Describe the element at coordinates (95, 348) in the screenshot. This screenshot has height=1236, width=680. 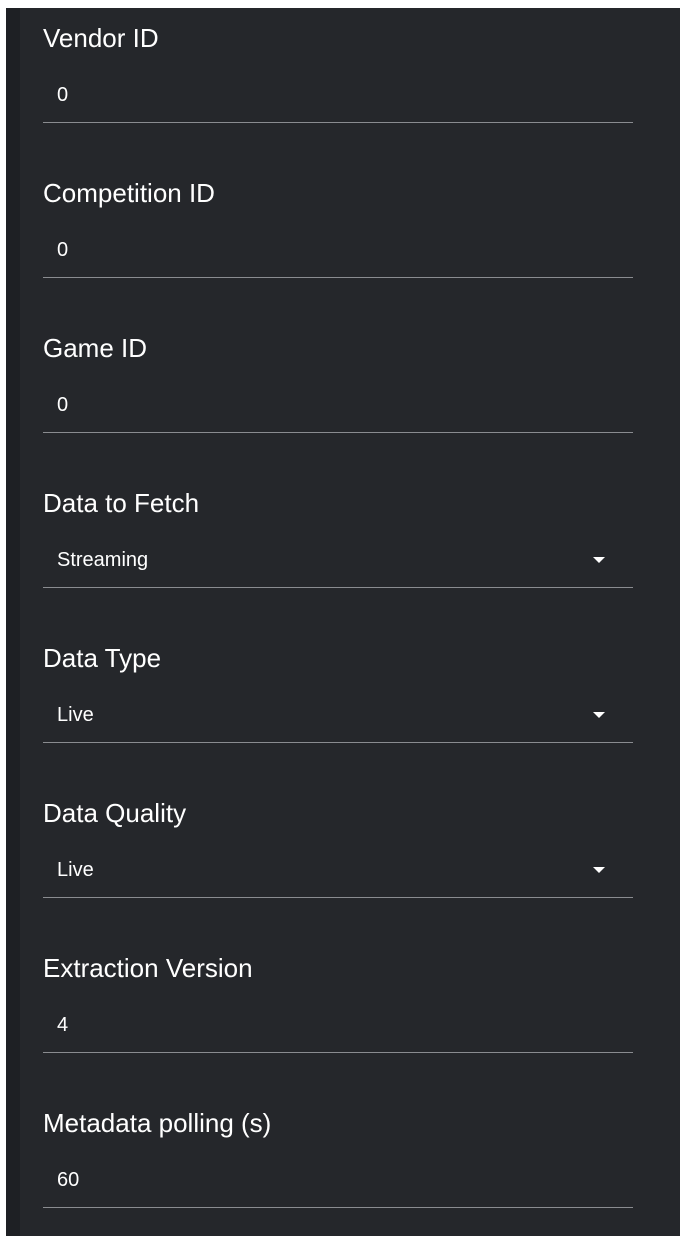
I see `game-id-label: Game ID` at that location.